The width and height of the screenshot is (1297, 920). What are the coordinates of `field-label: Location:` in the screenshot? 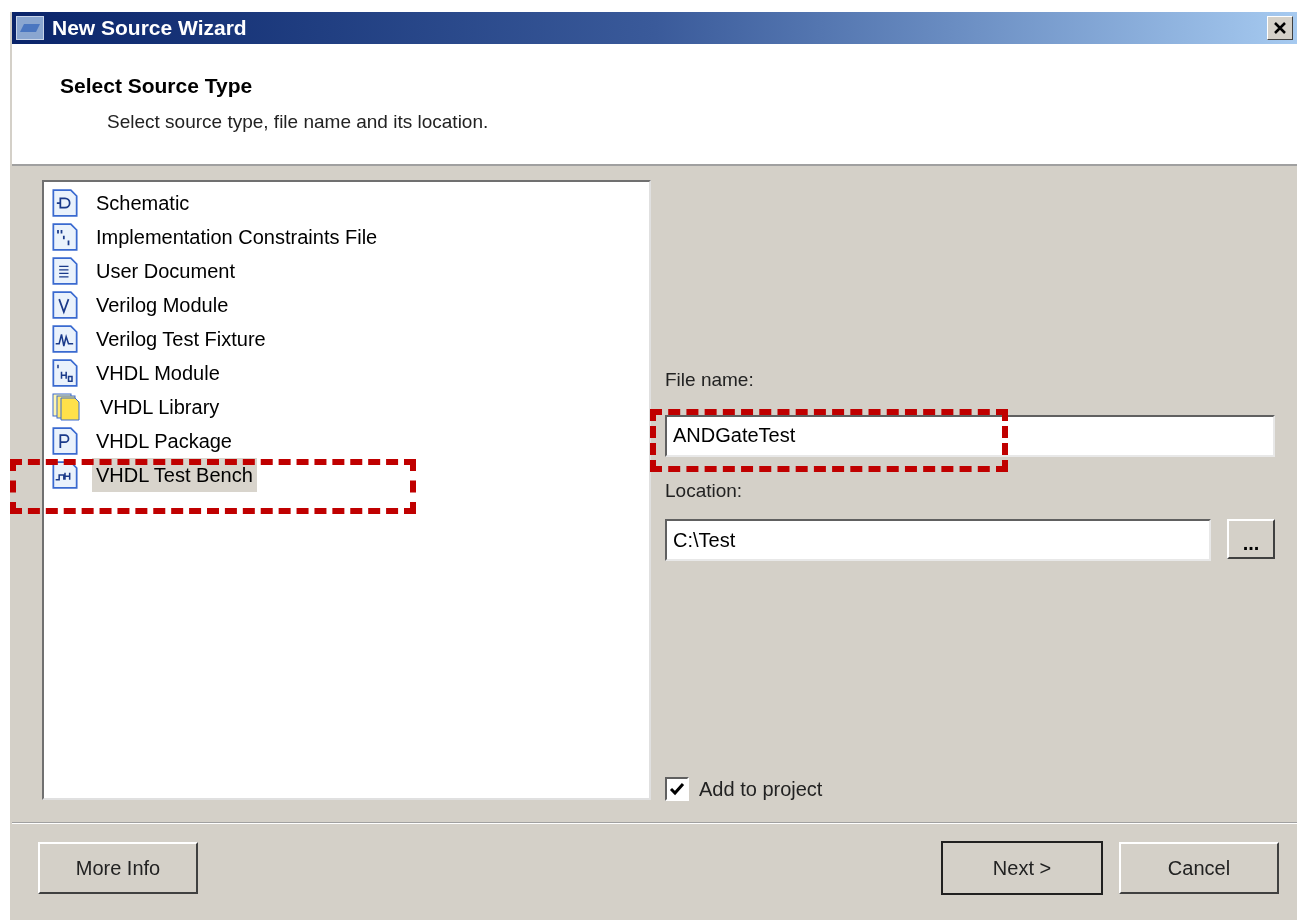 It's located at (704, 490).